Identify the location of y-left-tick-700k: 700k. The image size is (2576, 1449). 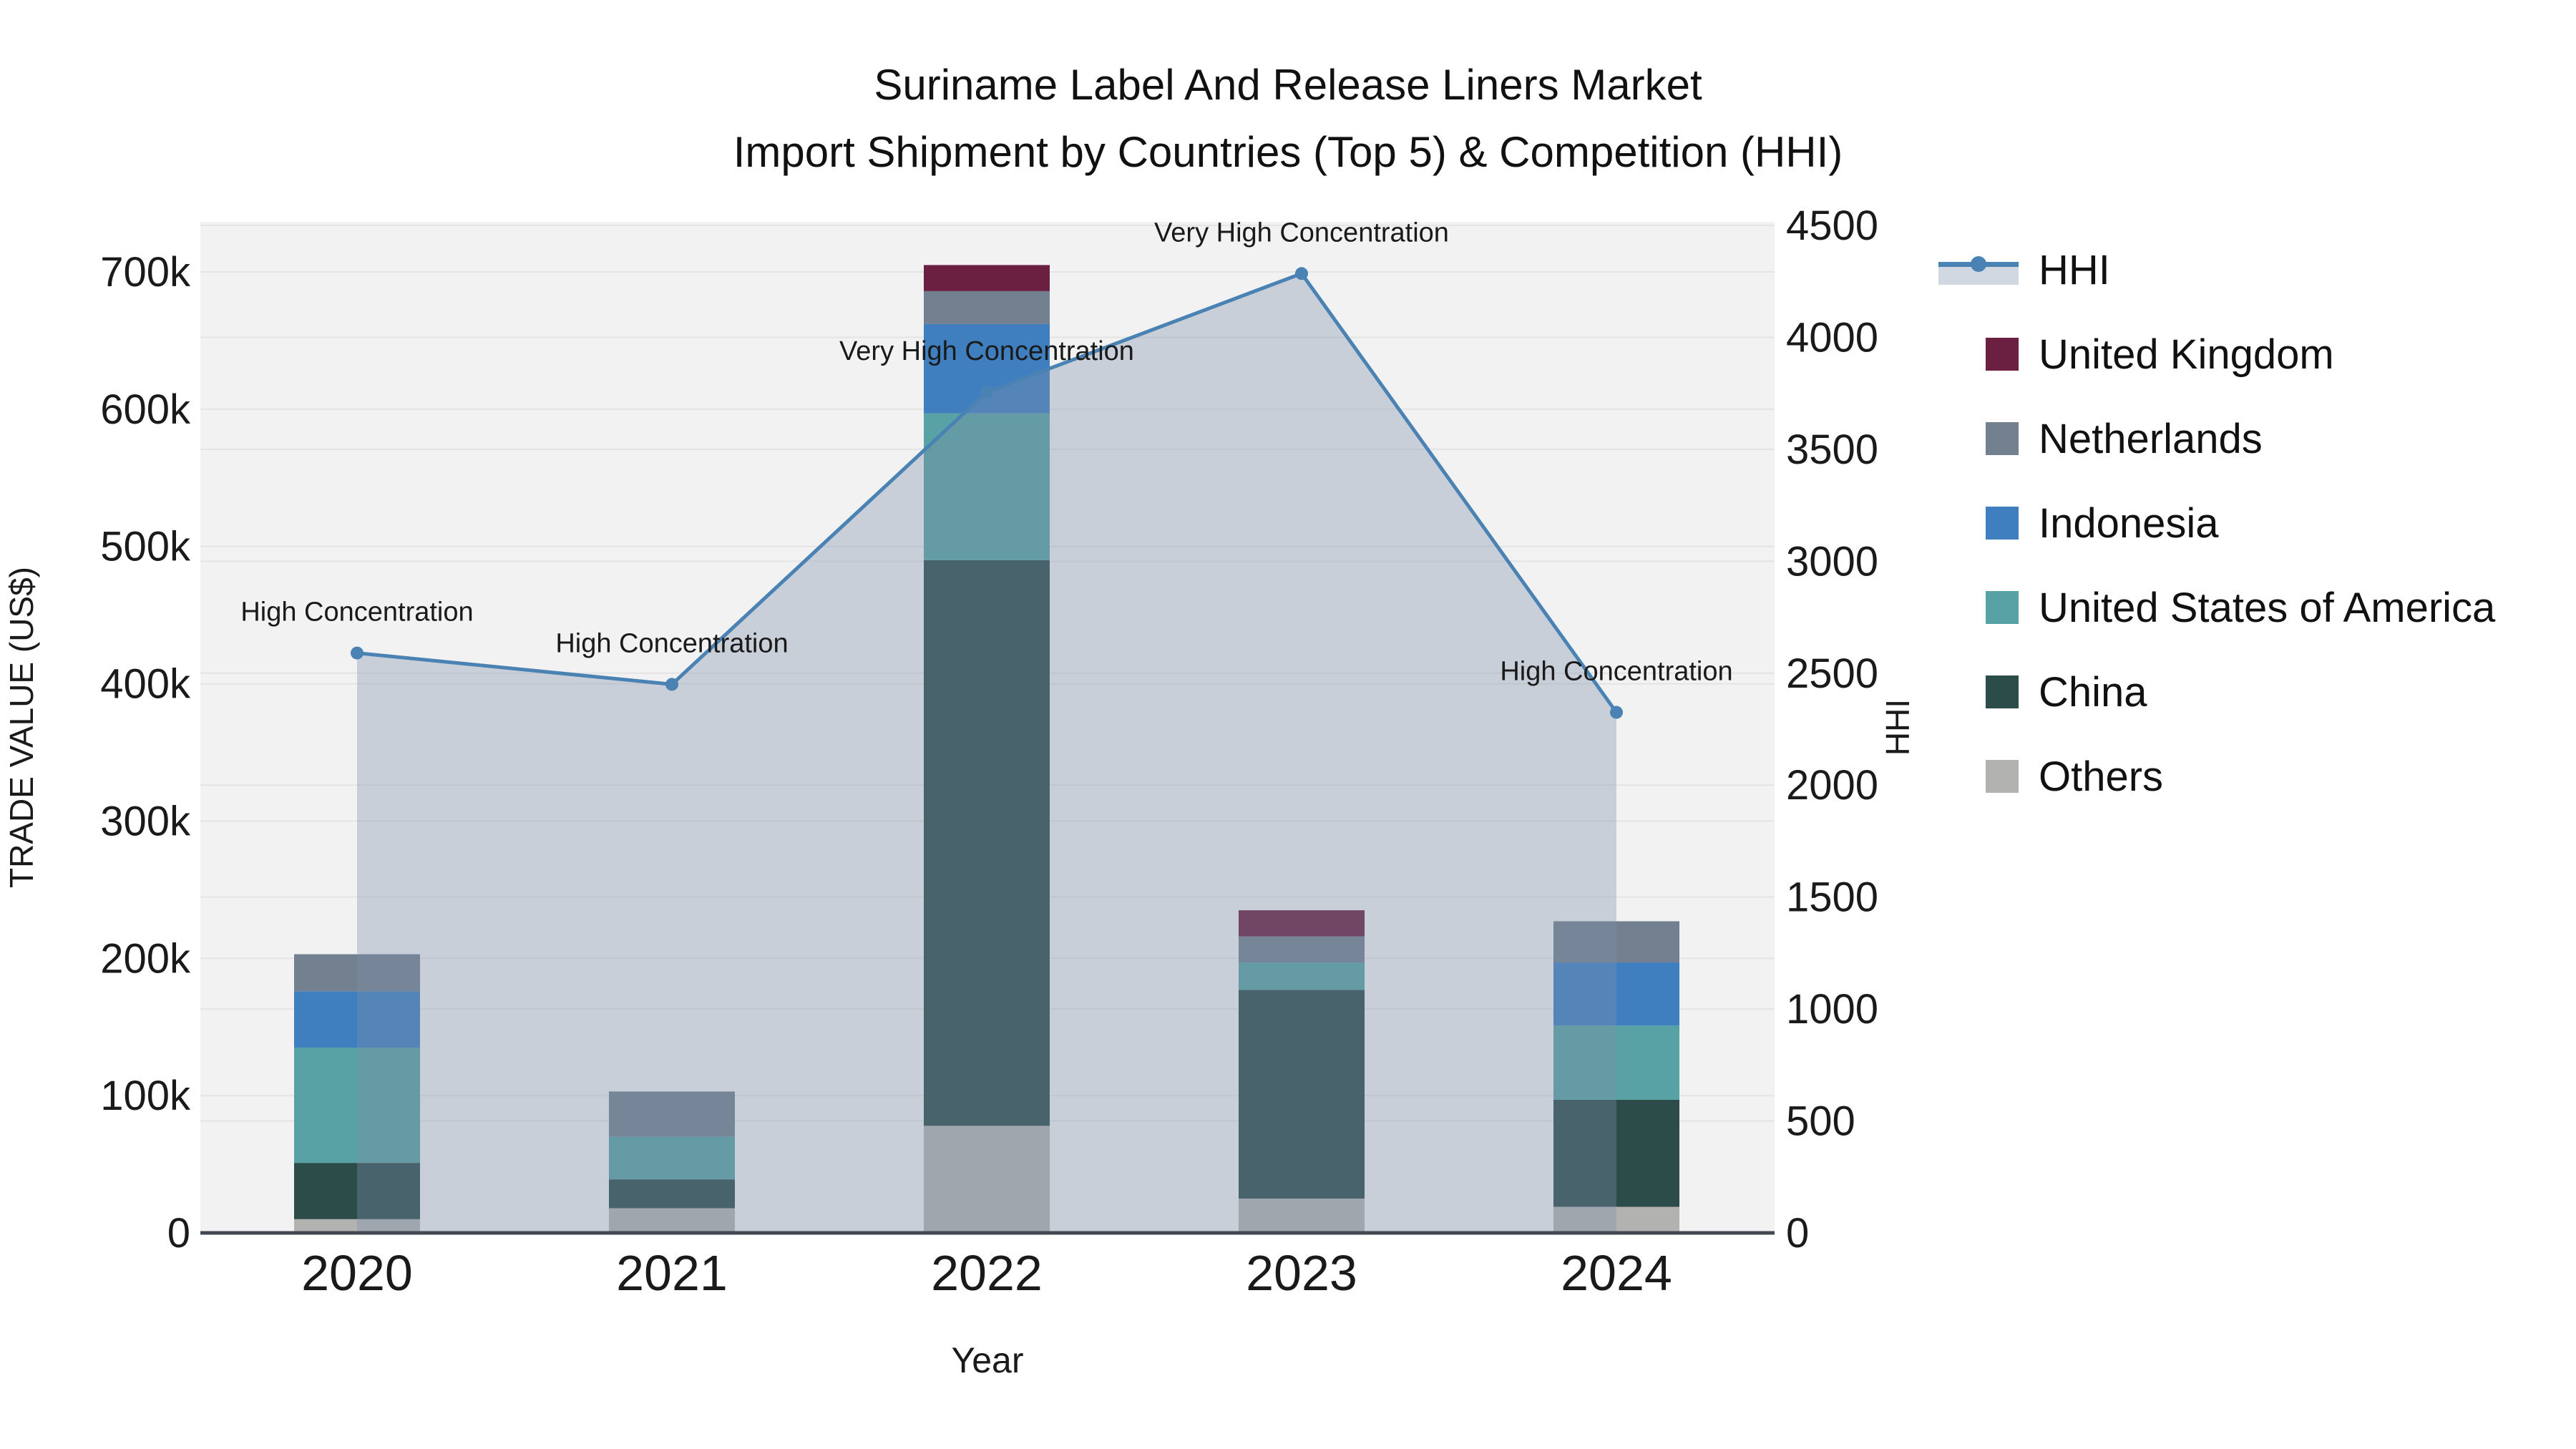
(145, 272).